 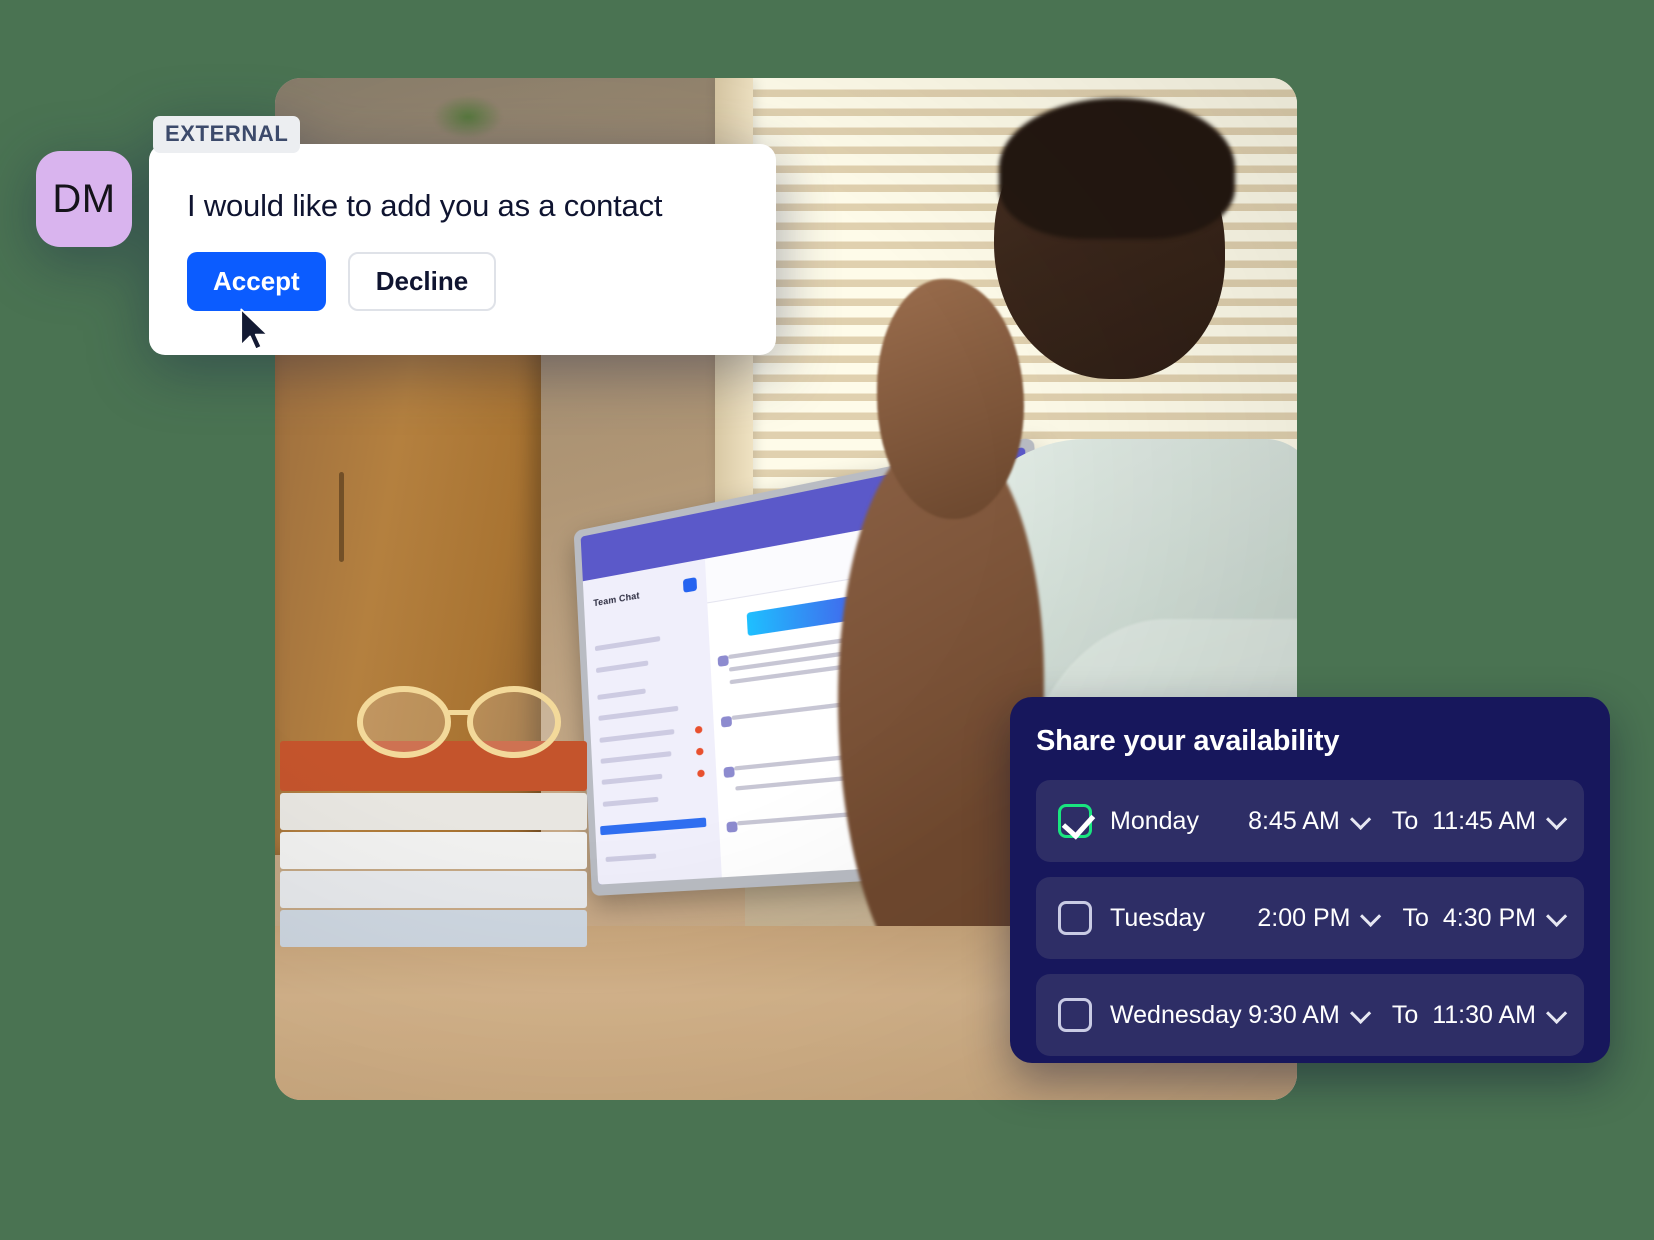 I want to click on availability-row: Wednesday 9:30 AM To 11:30 AM, so click(x=1310, y=1015).